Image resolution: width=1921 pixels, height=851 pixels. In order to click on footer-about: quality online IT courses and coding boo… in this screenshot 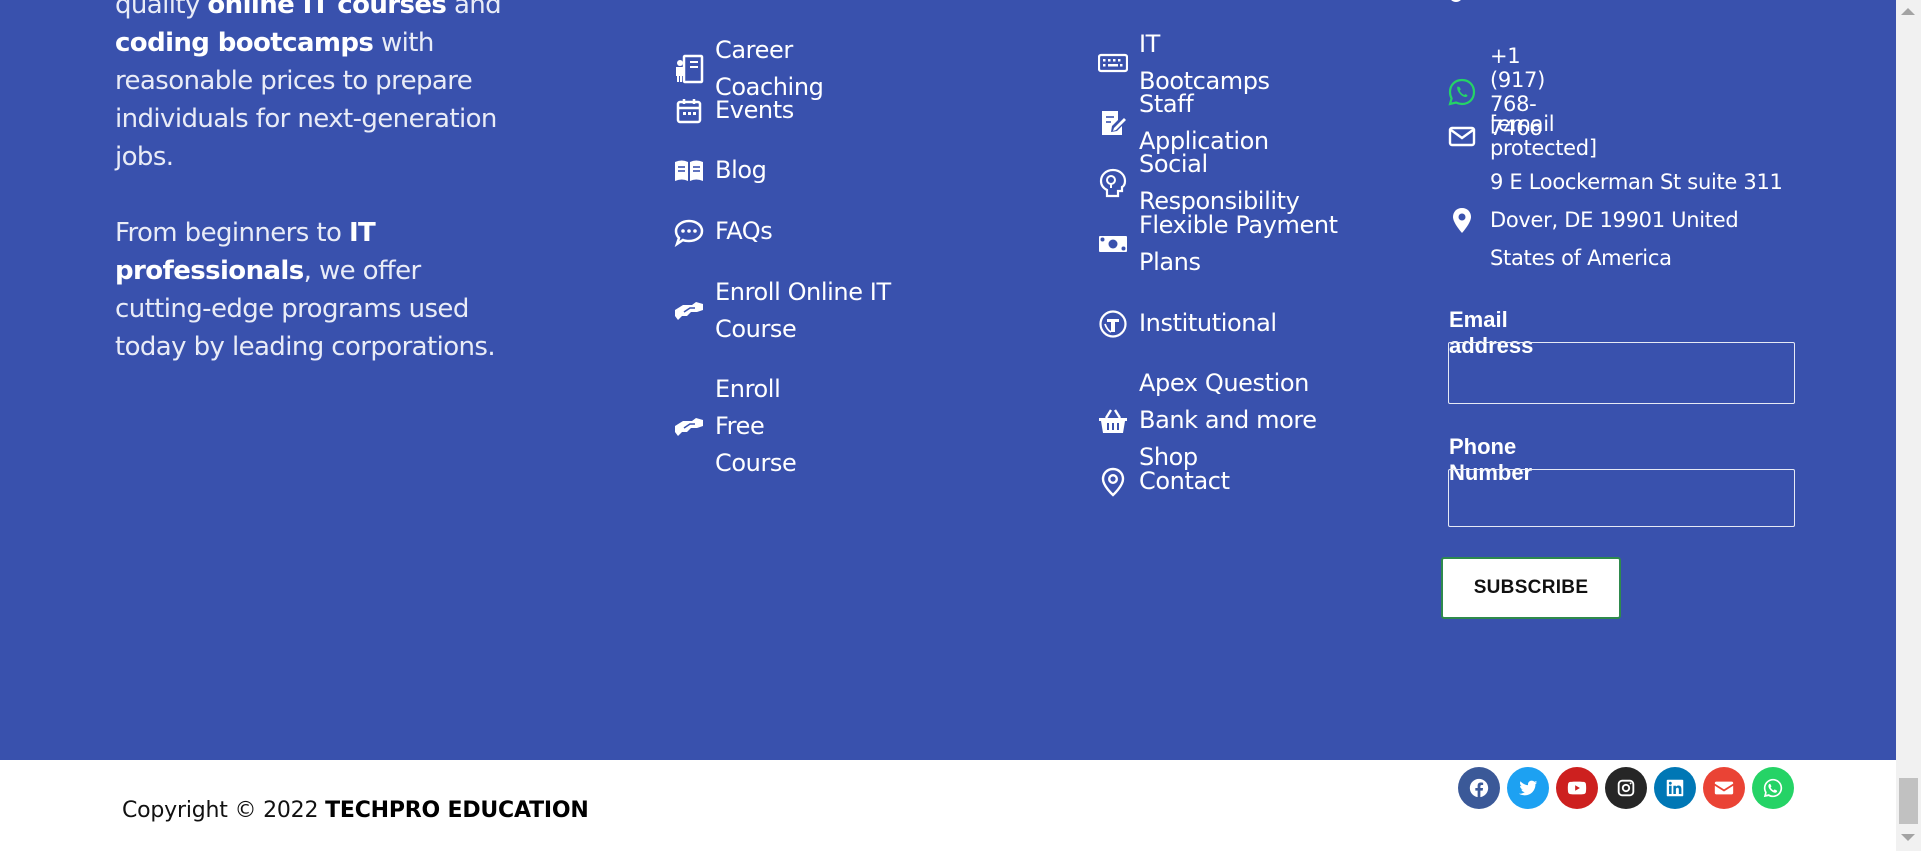, I will do `click(312, 202)`.